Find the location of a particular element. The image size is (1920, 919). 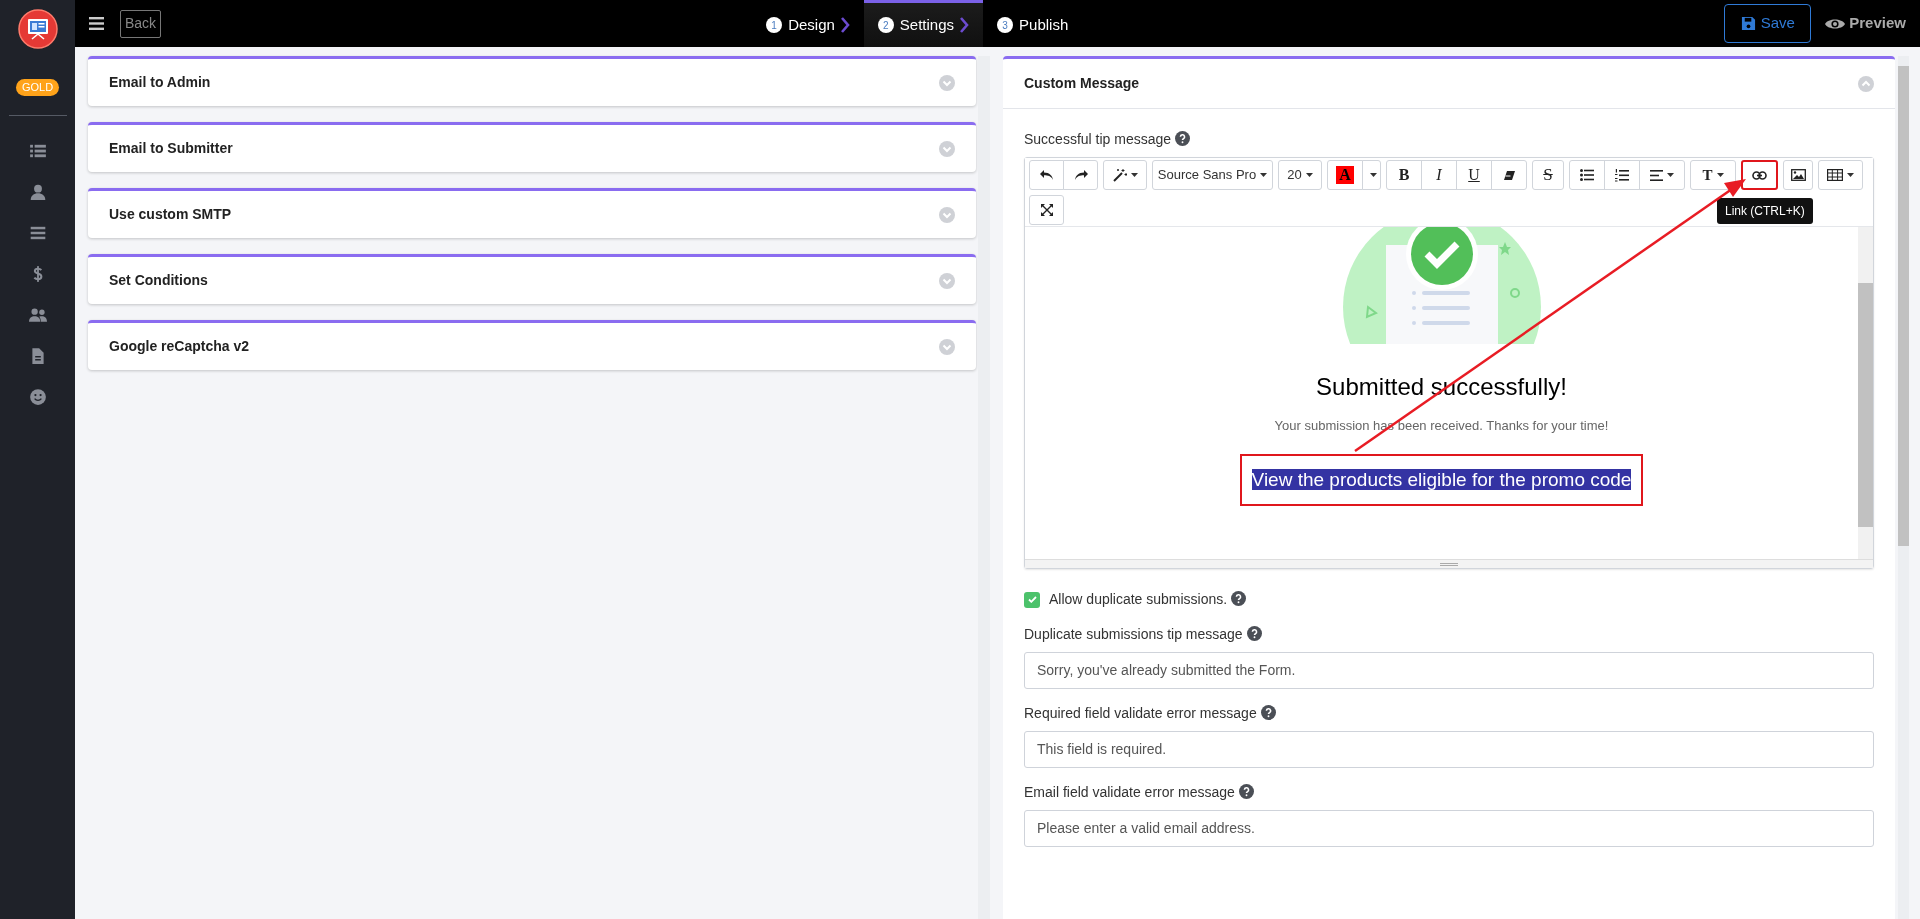

bullet-list-icon is located at coordinates (1587, 175).